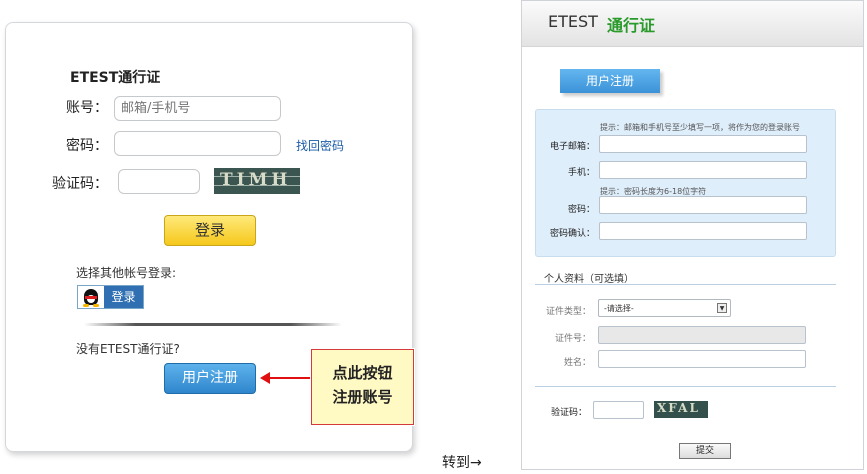 The image size is (867, 474). Describe the element at coordinates (289, 378) in the screenshot. I see `callout-arrow-line` at that location.